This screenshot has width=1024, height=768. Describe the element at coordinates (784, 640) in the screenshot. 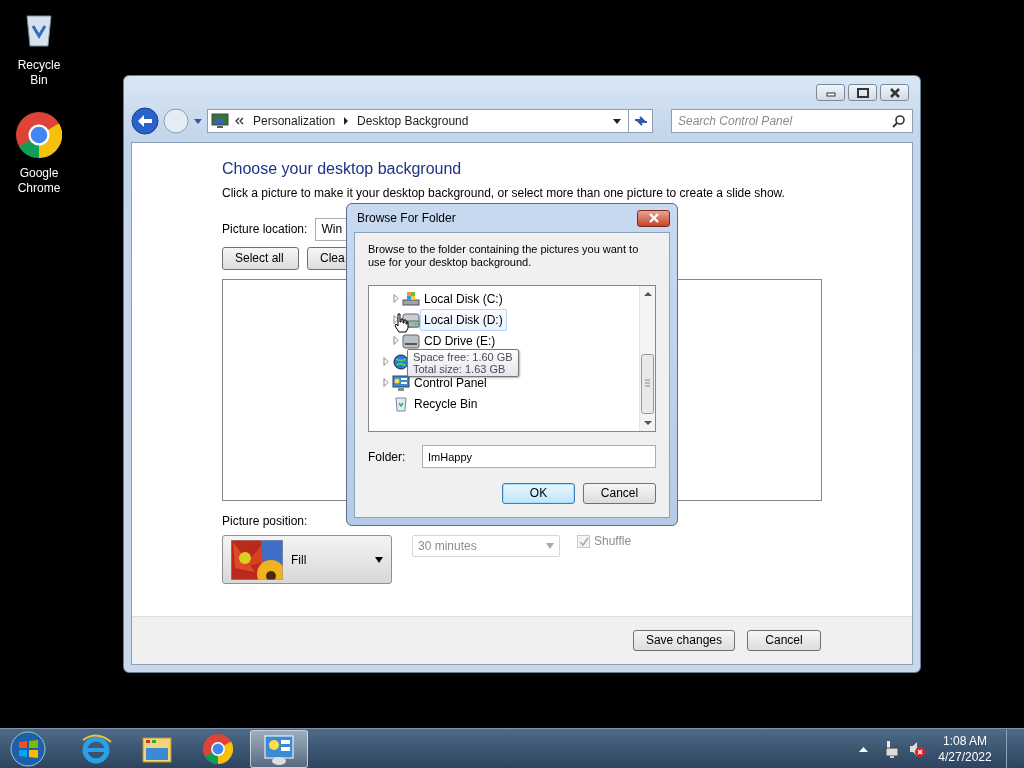

I see `footer-button: Cancel` at that location.